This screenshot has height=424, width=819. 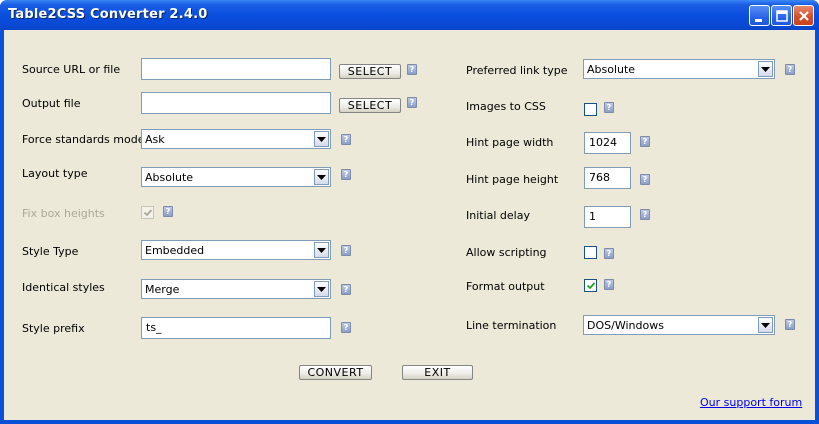 What do you see at coordinates (409, 15) in the screenshot?
I see `title-bar: Table2CSS Converter 2.4.0` at bounding box center [409, 15].